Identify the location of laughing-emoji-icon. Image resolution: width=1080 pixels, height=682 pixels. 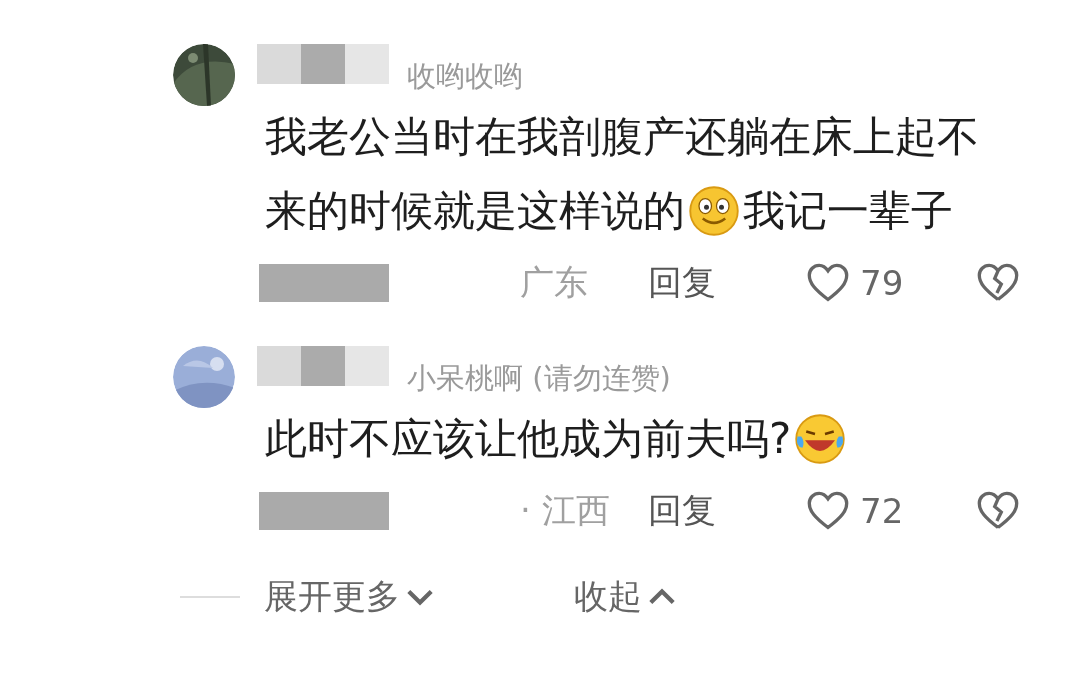
(820, 439).